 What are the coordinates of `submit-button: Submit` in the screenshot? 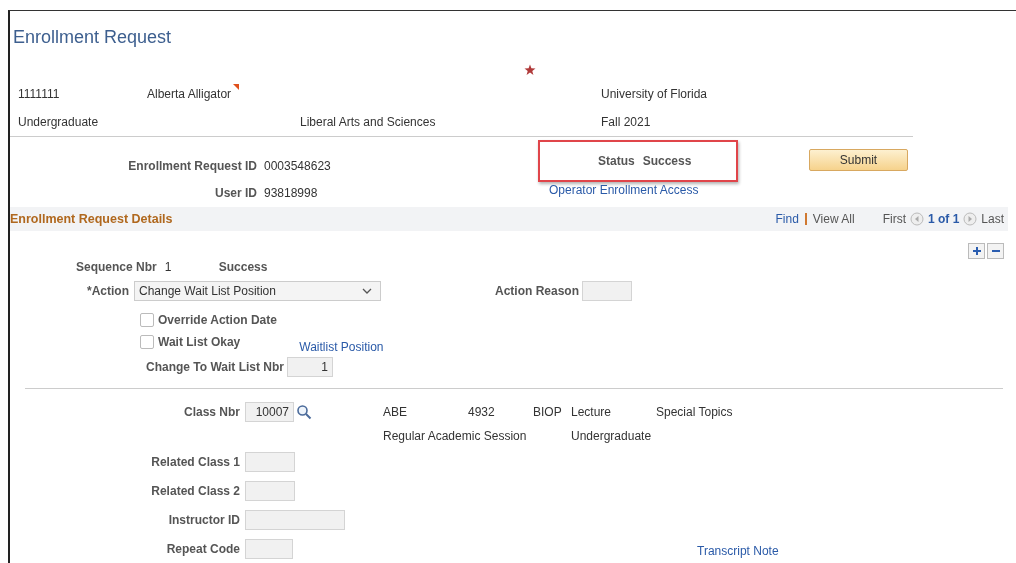 It's located at (858, 160).